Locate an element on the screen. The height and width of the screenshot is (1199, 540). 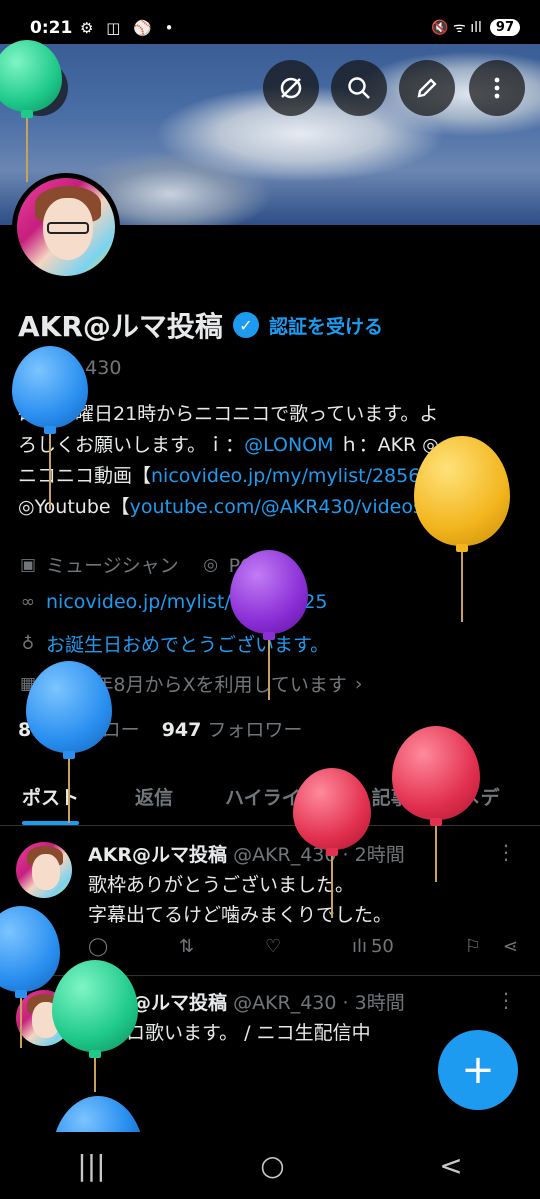
signal-icons: 🔇 ᯤ ıll is located at coordinates (456, 28).